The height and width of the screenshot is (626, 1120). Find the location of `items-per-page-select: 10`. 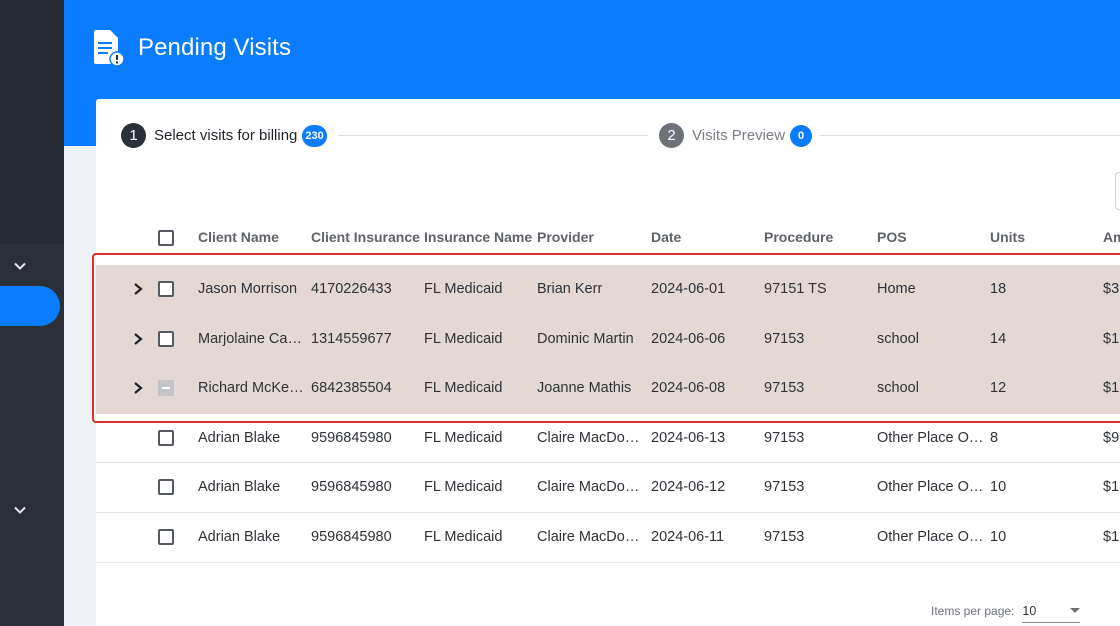

items-per-page-select: 10 is located at coordinates (1051, 611).